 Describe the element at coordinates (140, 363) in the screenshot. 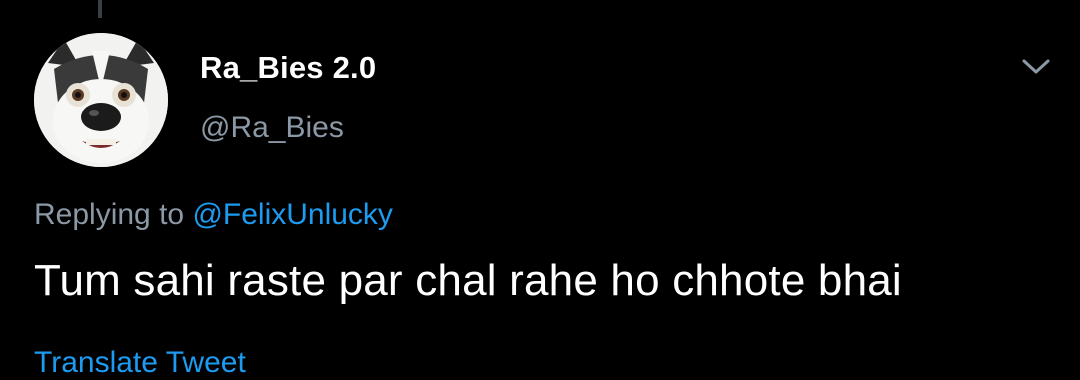

I see `translate-tweet-link: Translate Tweet` at that location.